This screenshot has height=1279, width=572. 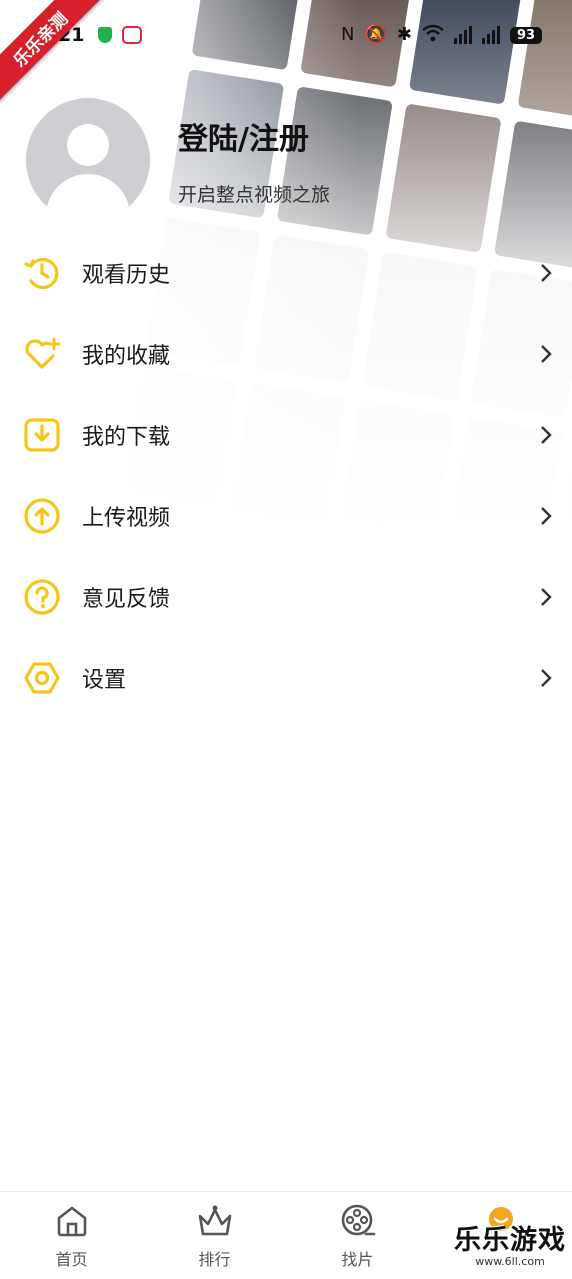 I want to click on menu-item-settings: 设置, so click(x=286, y=677).